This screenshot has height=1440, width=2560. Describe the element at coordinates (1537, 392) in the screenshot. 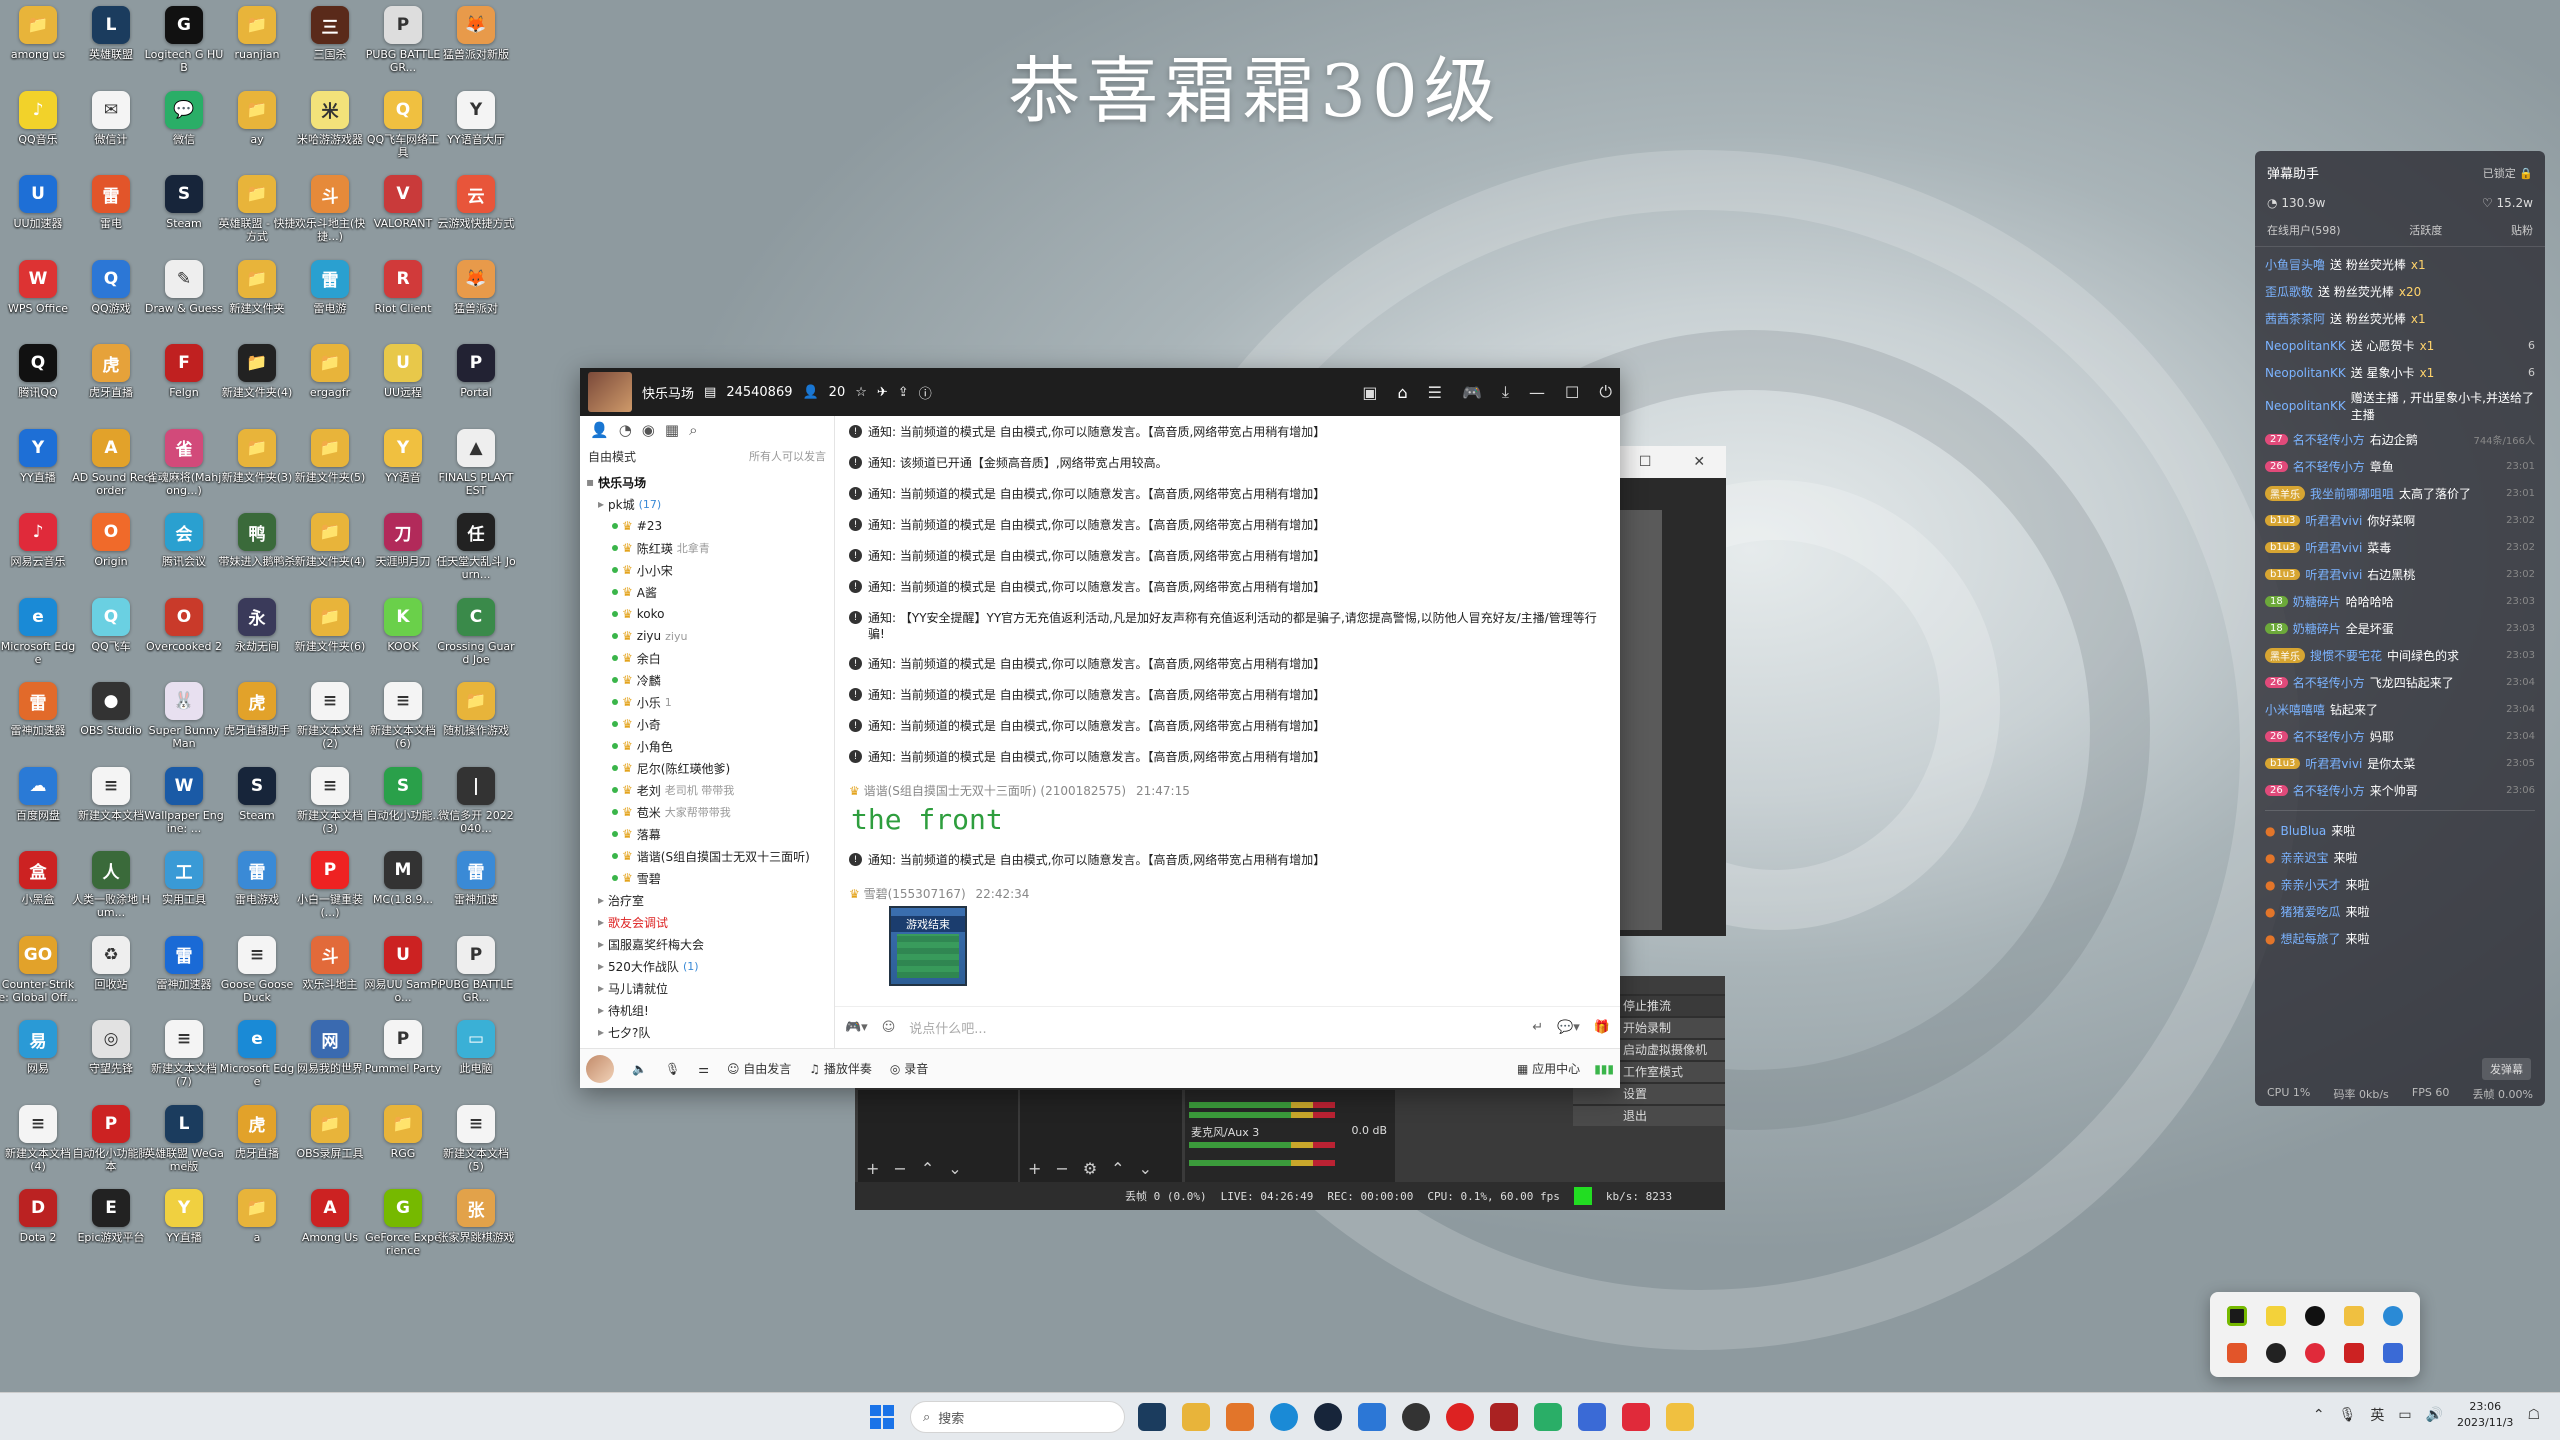

I see `minimize-icon: —` at that location.